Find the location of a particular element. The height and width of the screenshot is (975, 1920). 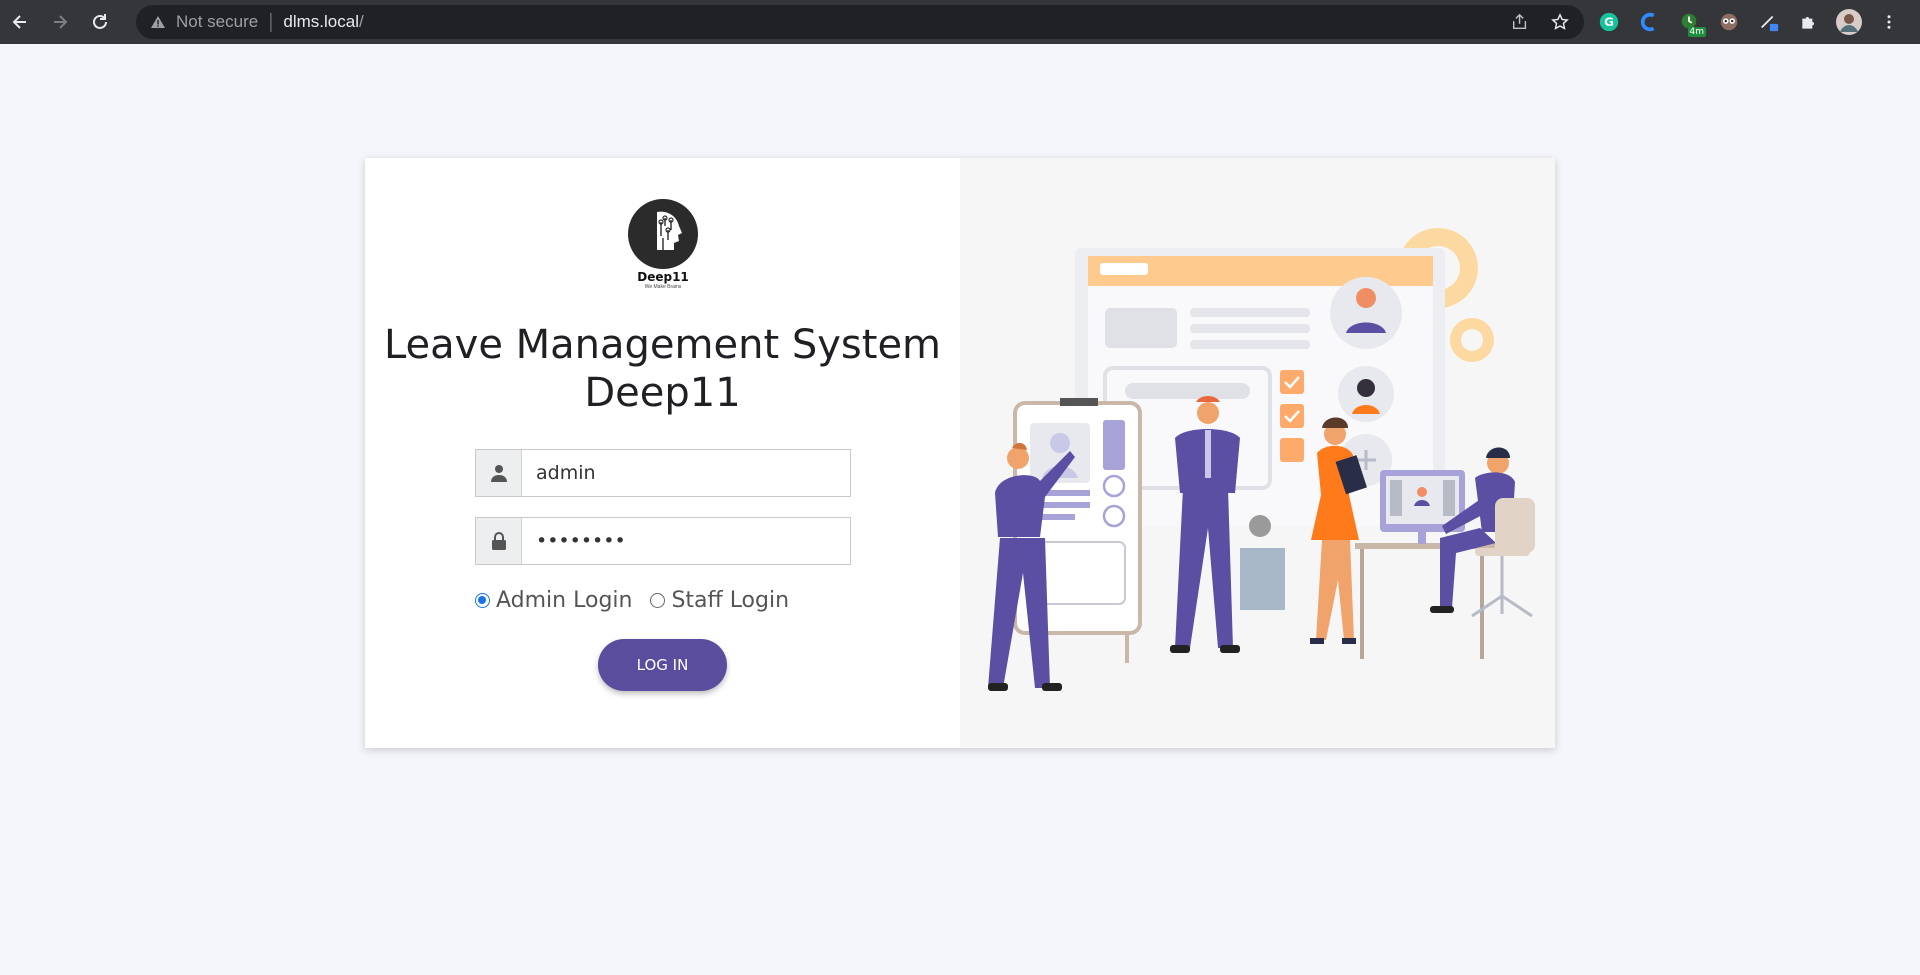

back-button is located at coordinates (20, 22).